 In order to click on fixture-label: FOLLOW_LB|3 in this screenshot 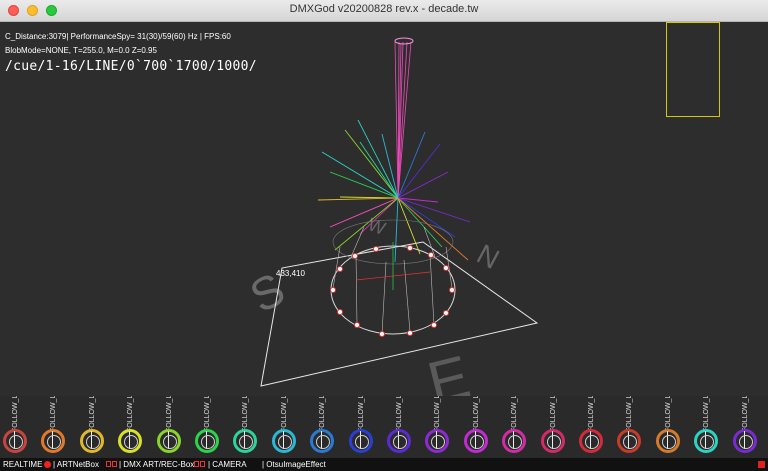, I will do `click(130, 414)`.